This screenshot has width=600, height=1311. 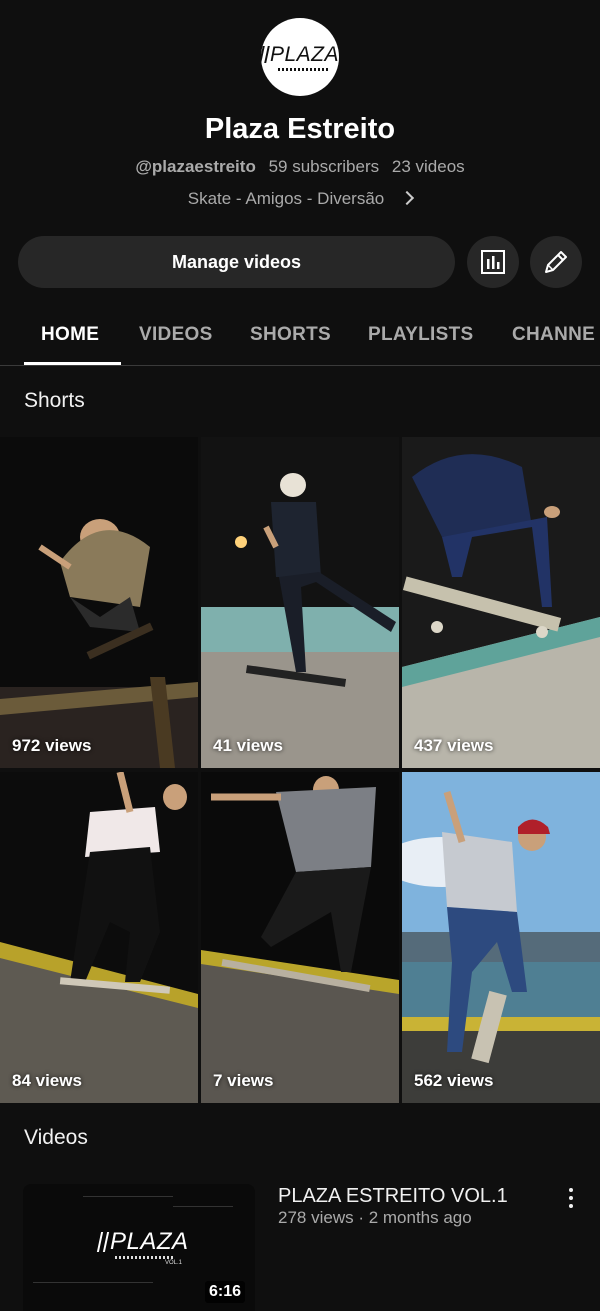 I want to click on tab-channels: CHANNE, so click(x=553, y=335).